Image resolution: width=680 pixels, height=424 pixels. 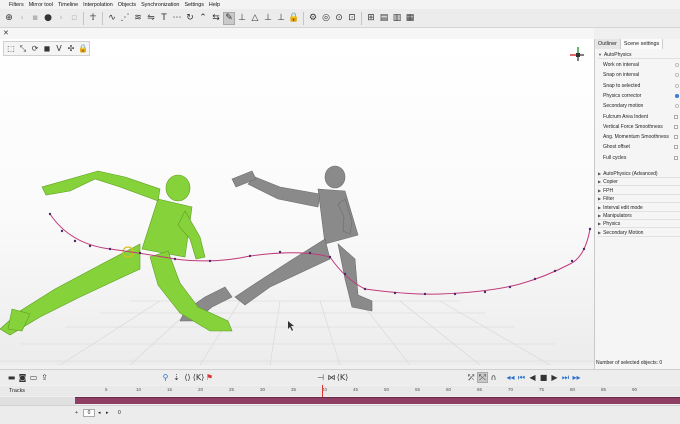 What do you see at coordinates (22, 377) in the screenshot?
I see `camera-icon: ◙` at bounding box center [22, 377].